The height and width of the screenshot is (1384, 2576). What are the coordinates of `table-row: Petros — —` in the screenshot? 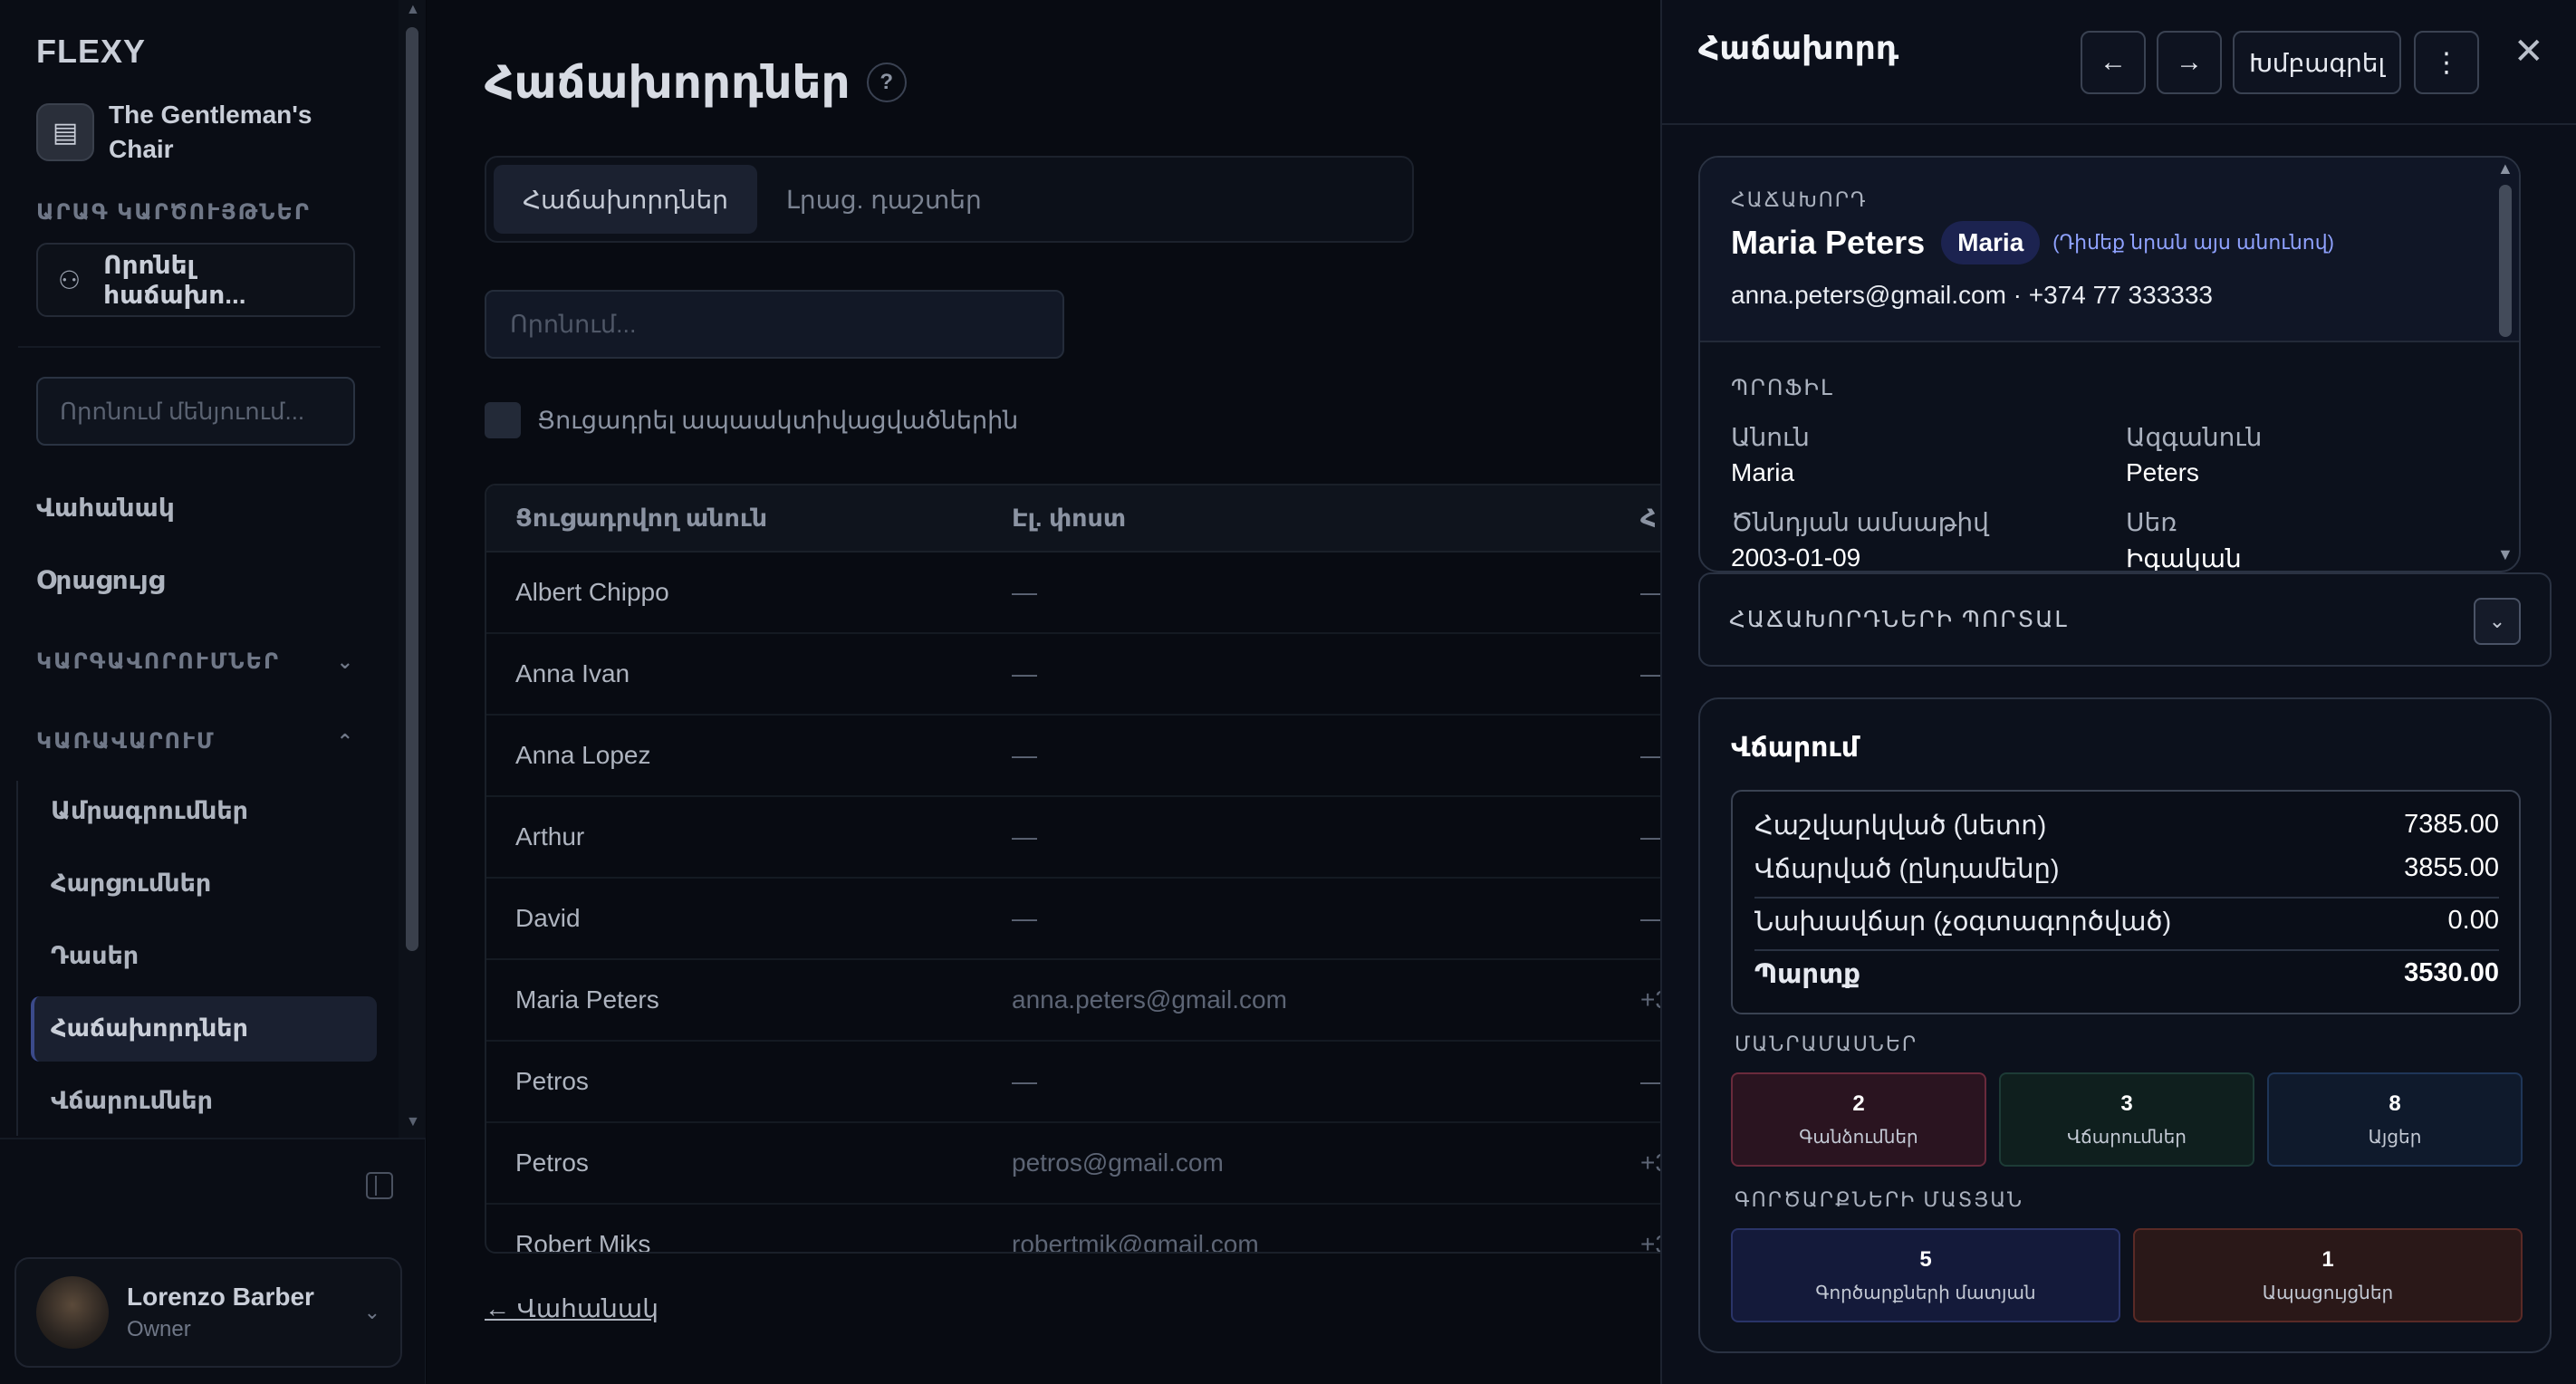 It's located at (1073, 1082).